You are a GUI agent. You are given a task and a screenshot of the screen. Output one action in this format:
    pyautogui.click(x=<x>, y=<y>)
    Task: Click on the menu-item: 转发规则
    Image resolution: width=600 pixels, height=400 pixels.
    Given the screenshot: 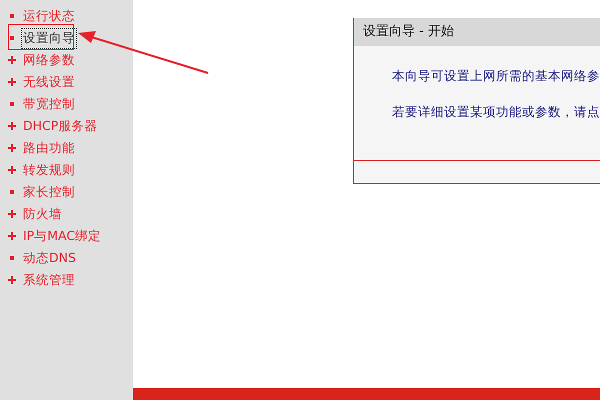 What is the action you would take?
    pyautogui.click(x=66, y=170)
    